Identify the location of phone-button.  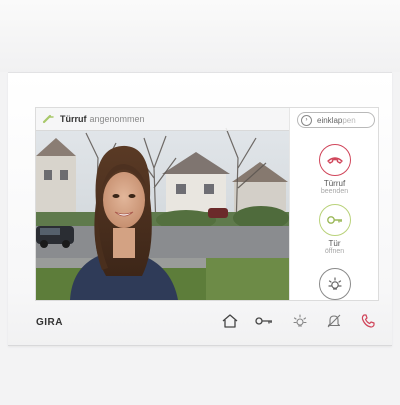
(368, 321).